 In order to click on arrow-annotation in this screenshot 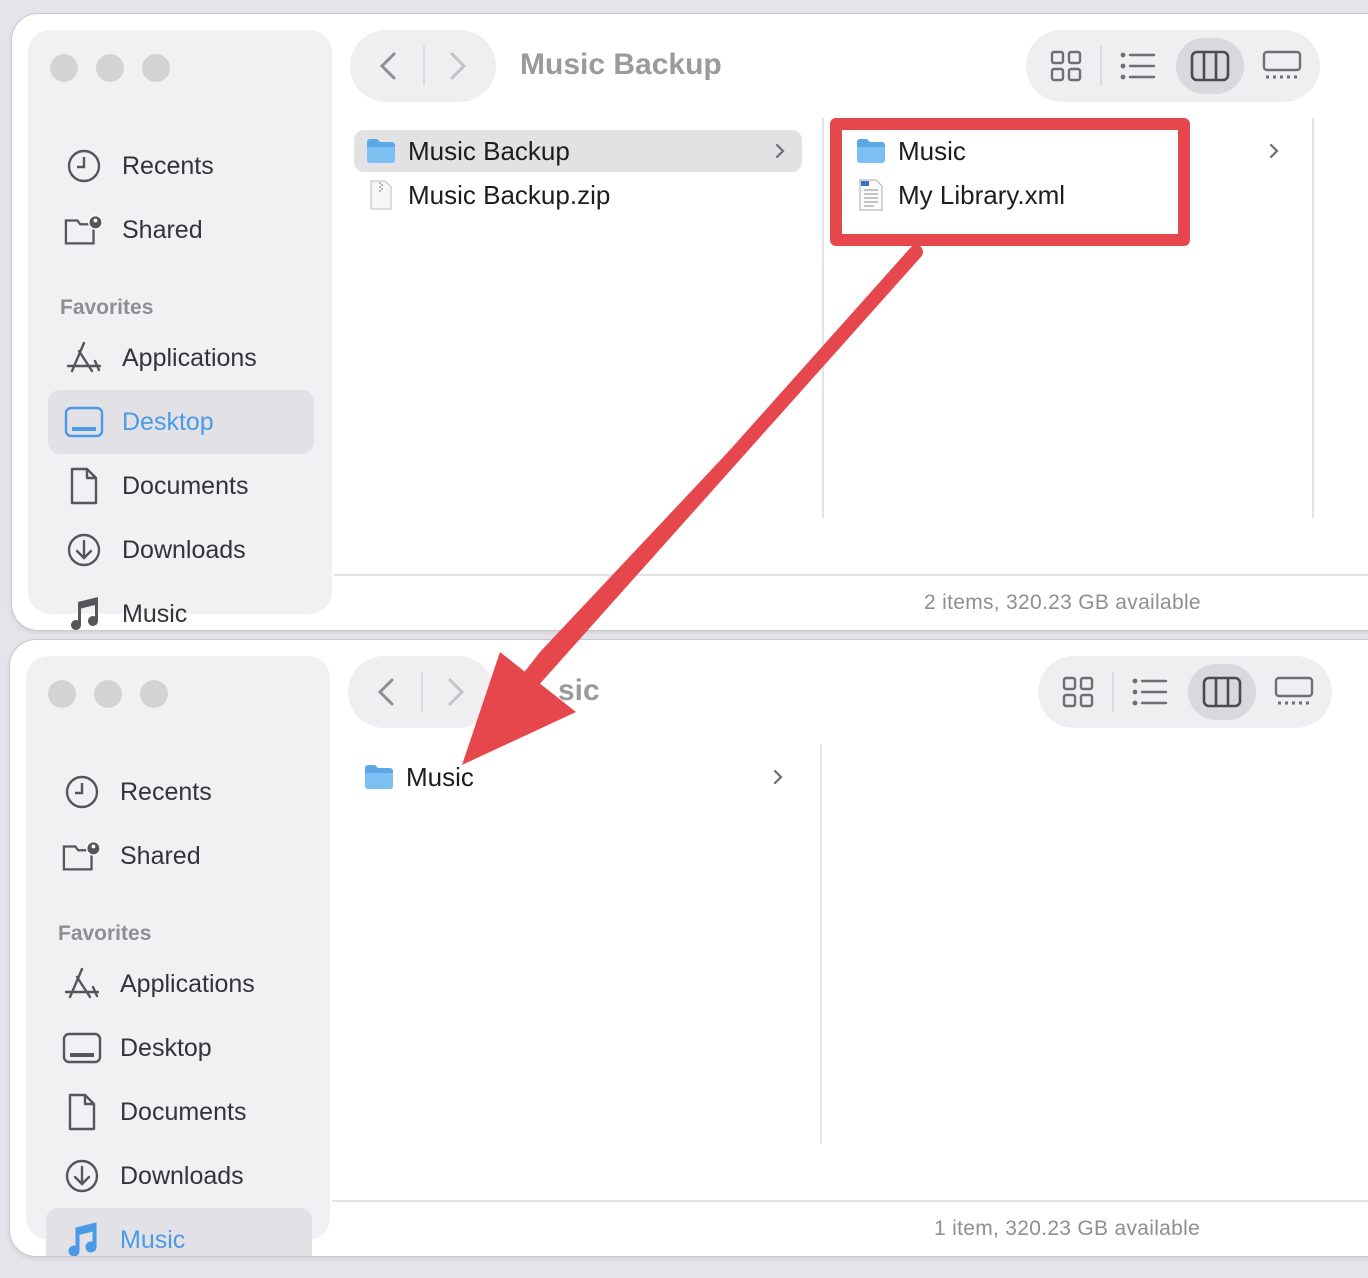, I will do `click(692, 505)`.